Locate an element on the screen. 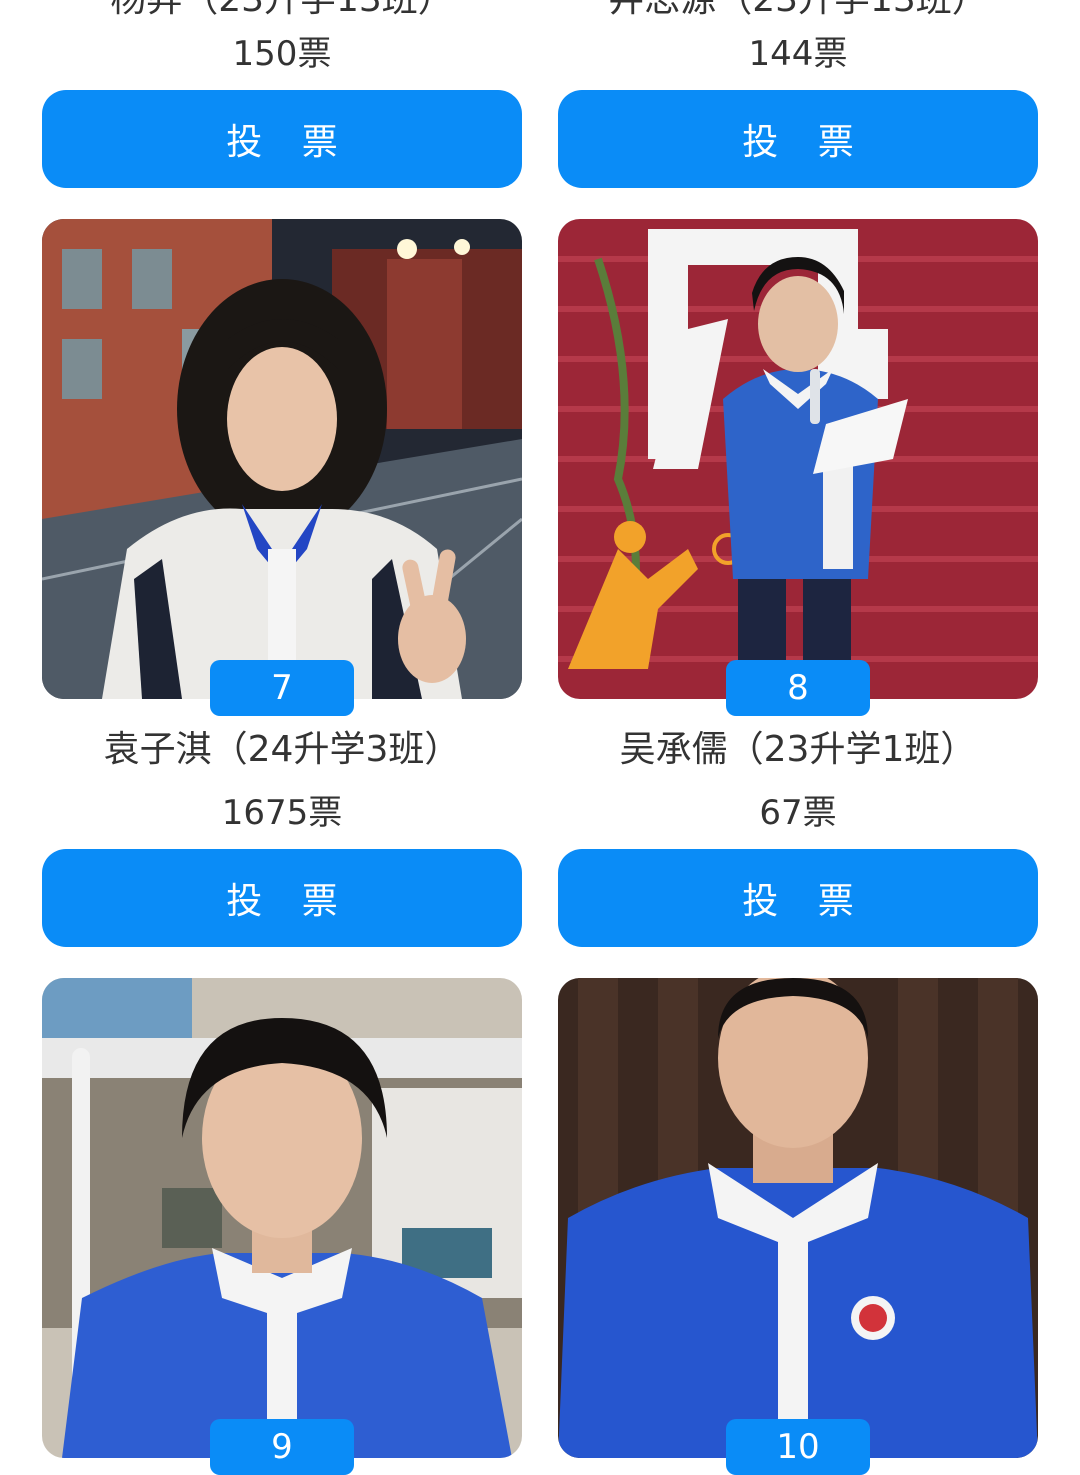 This screenshot has height=1475, width=1080. candidate-number-badge: 7 is located at coordinates (282, 688).